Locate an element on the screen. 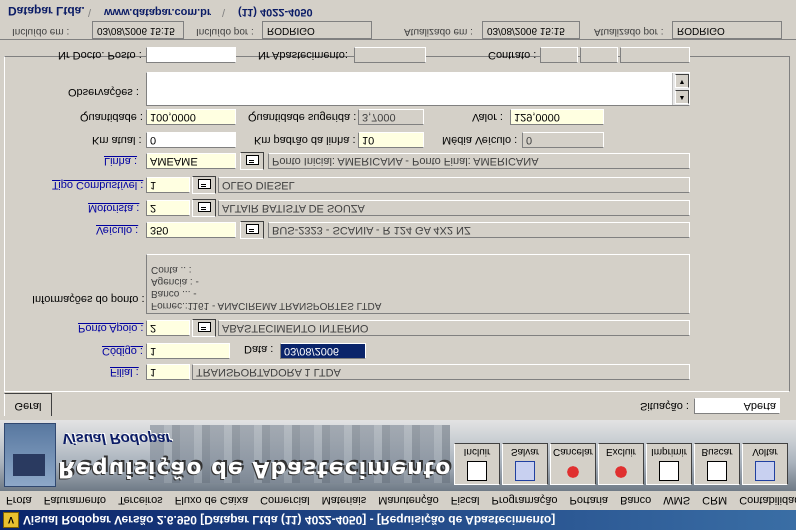 The width and height of the screenshot is (796, 530). combustivel-code-input: 1 is located at coordinates (168, 185).